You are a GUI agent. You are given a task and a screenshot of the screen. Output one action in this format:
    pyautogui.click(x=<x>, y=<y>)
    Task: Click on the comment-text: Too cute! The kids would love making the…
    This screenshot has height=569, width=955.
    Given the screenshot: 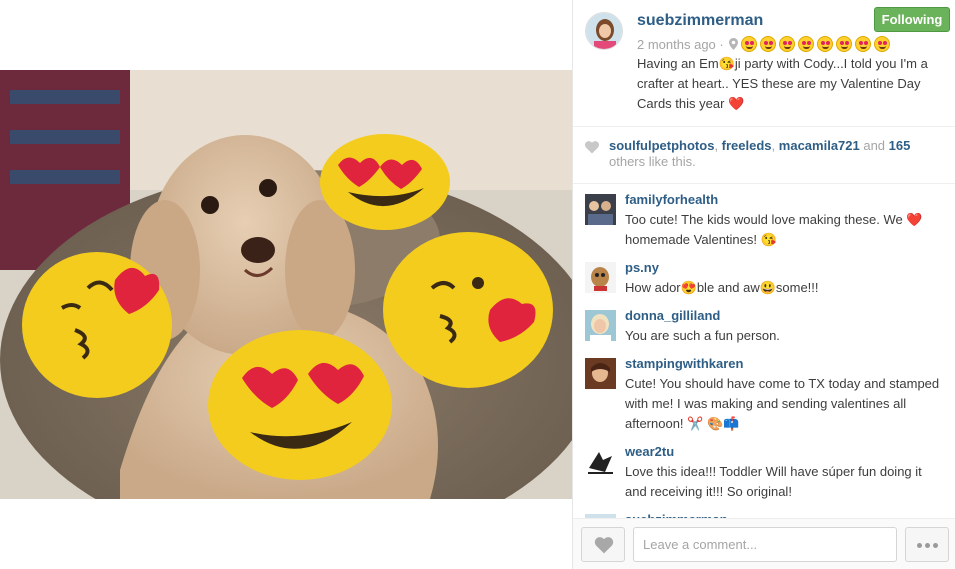 What is the action you would take?
    pyautogui.click(x=774, y=229)
    